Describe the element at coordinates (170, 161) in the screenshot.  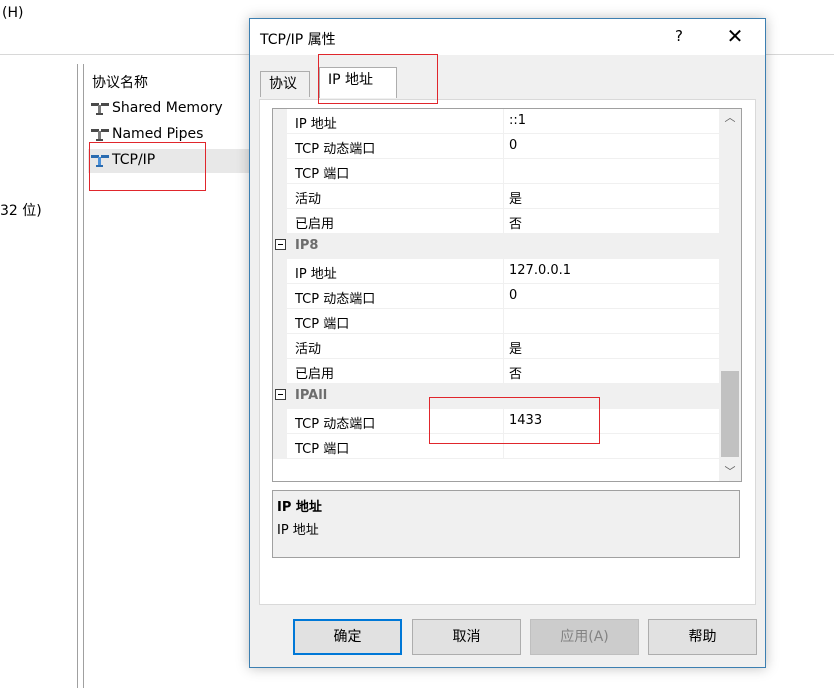
I see `list-item-tcp-ip: TCP/IP` at that location.